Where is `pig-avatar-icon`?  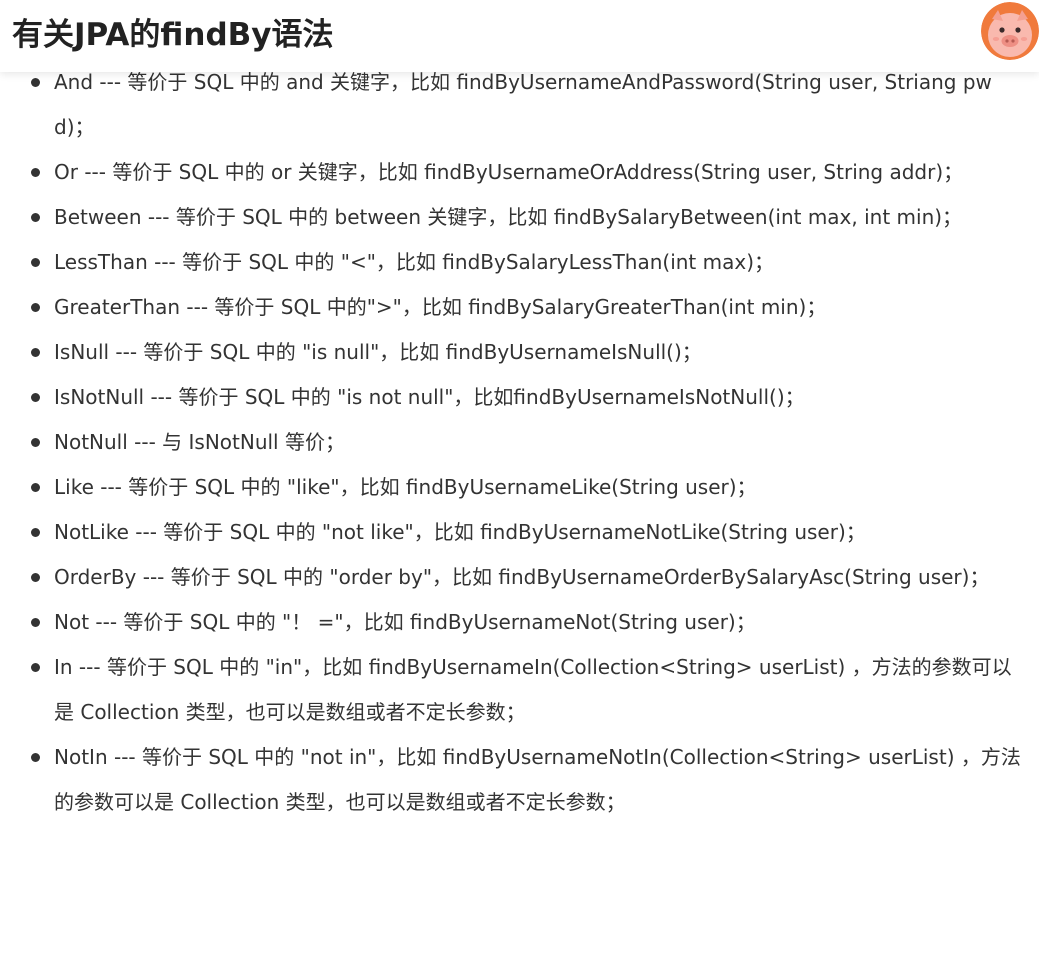 pig-avatar-icon is located at coordinates (1010, 31).